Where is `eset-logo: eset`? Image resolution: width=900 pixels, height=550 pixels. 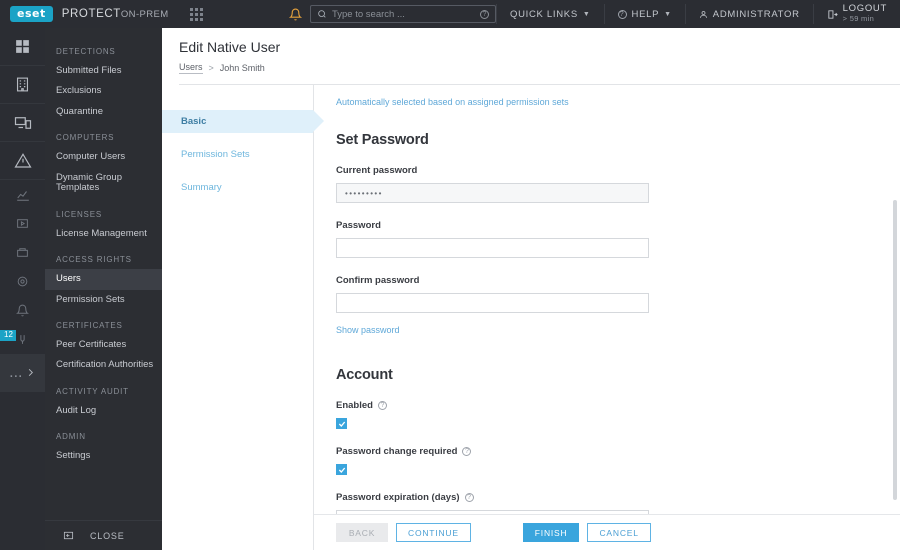 eset-logo: eset is located at coordinates (31, 14).